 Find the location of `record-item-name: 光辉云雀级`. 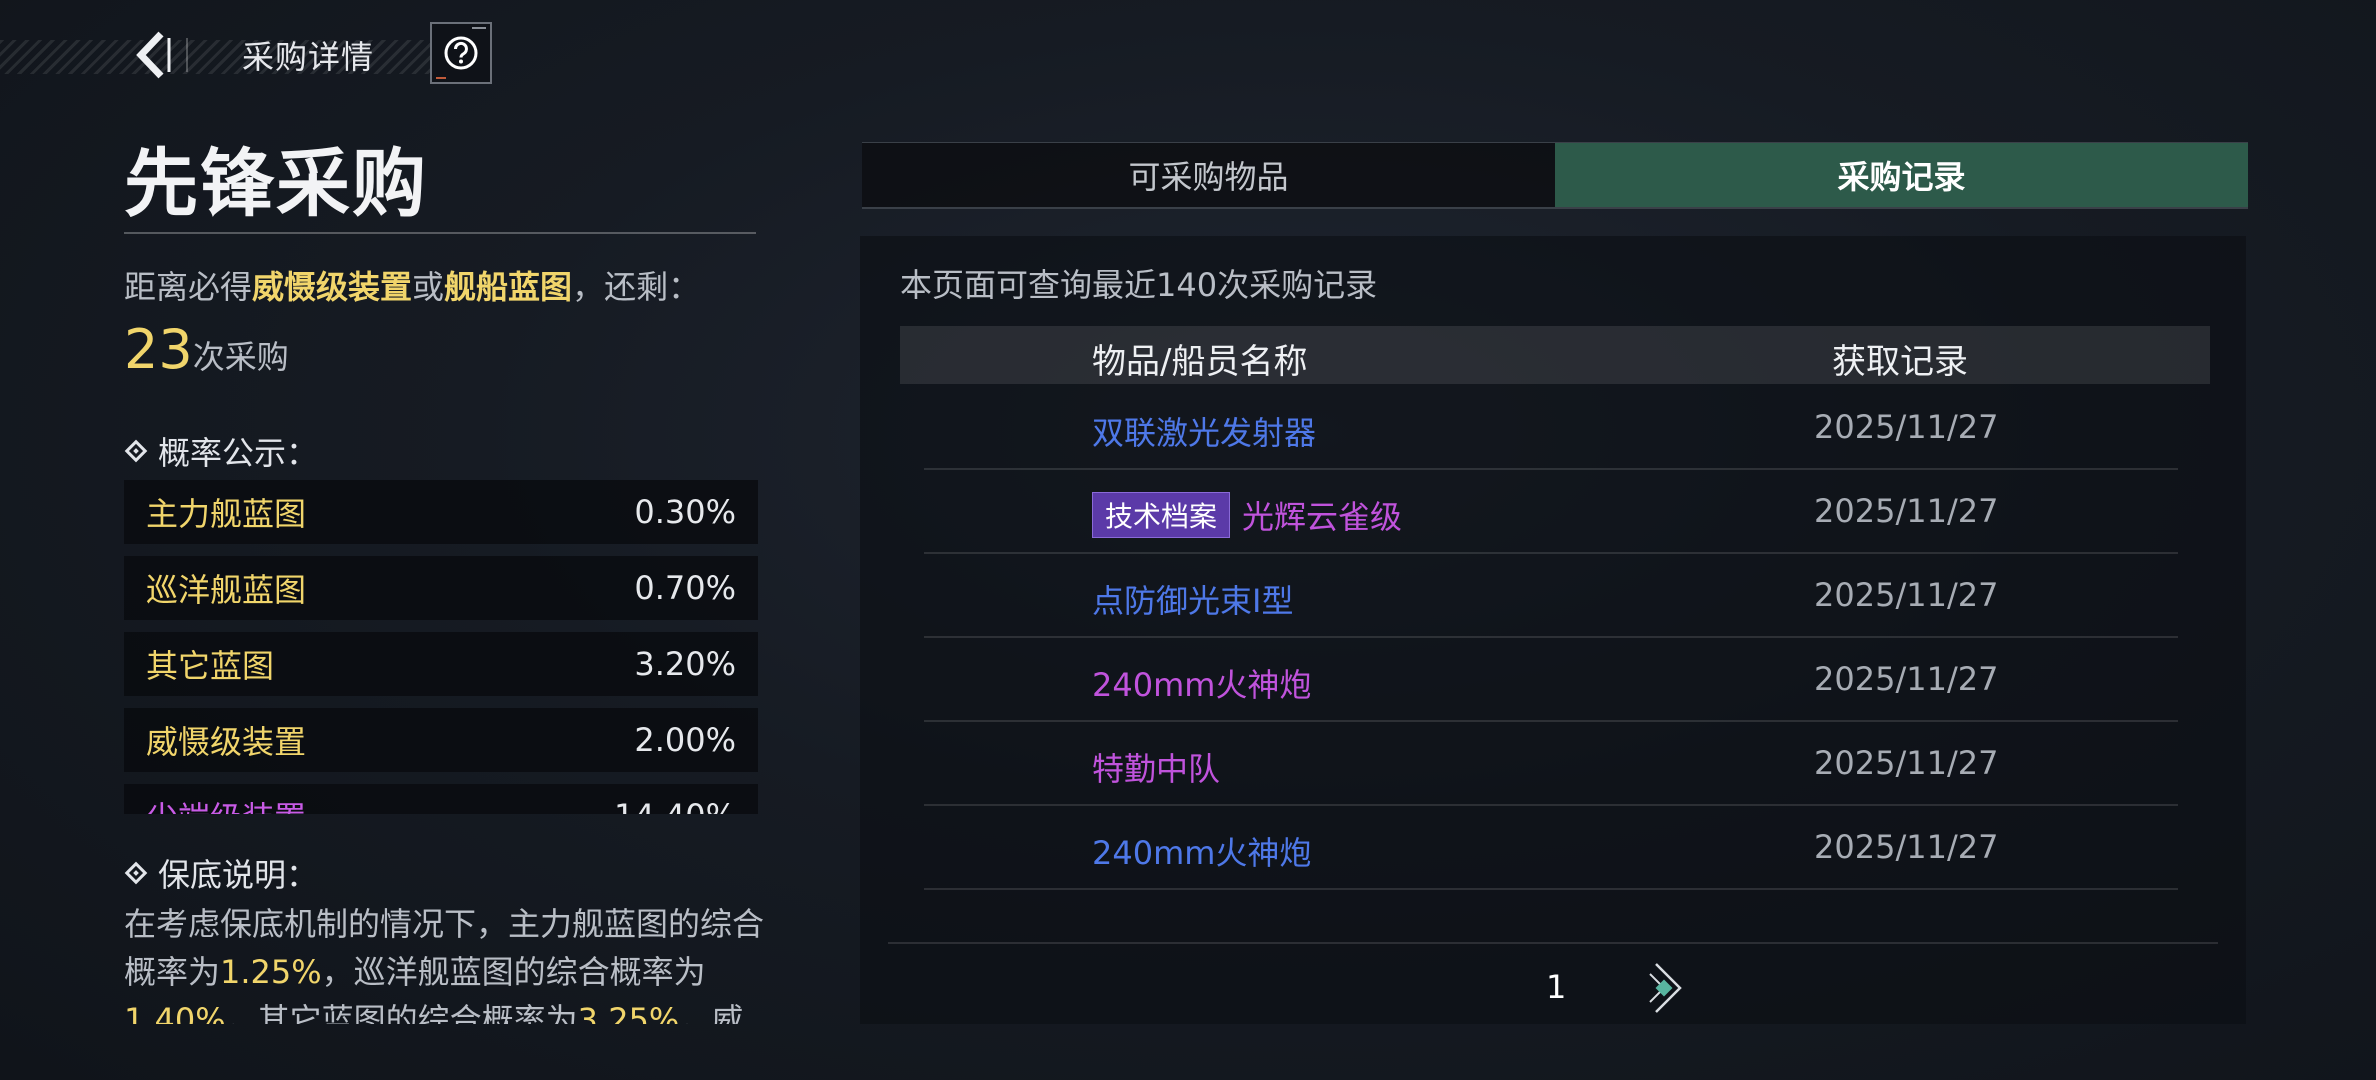

record-item-name: 光辉云雀级 is located at coordinates (1322, 517).